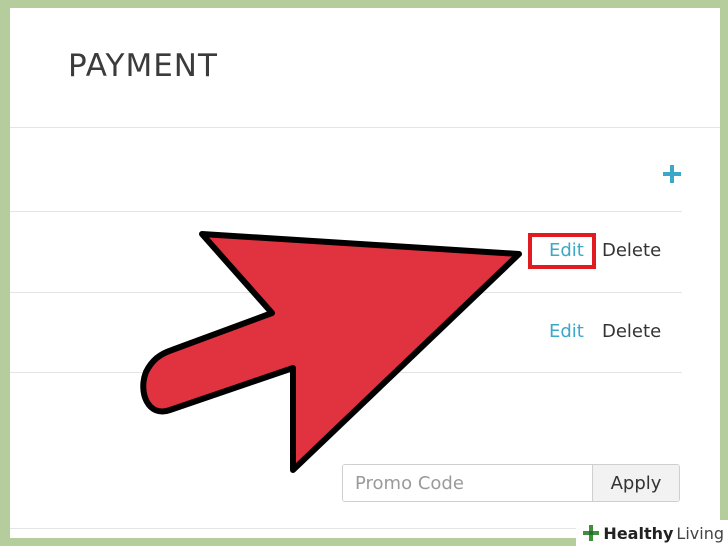 This screenshot has height=546, width=728. I want to click on page-title: PAYMENT, so click(143, 66).